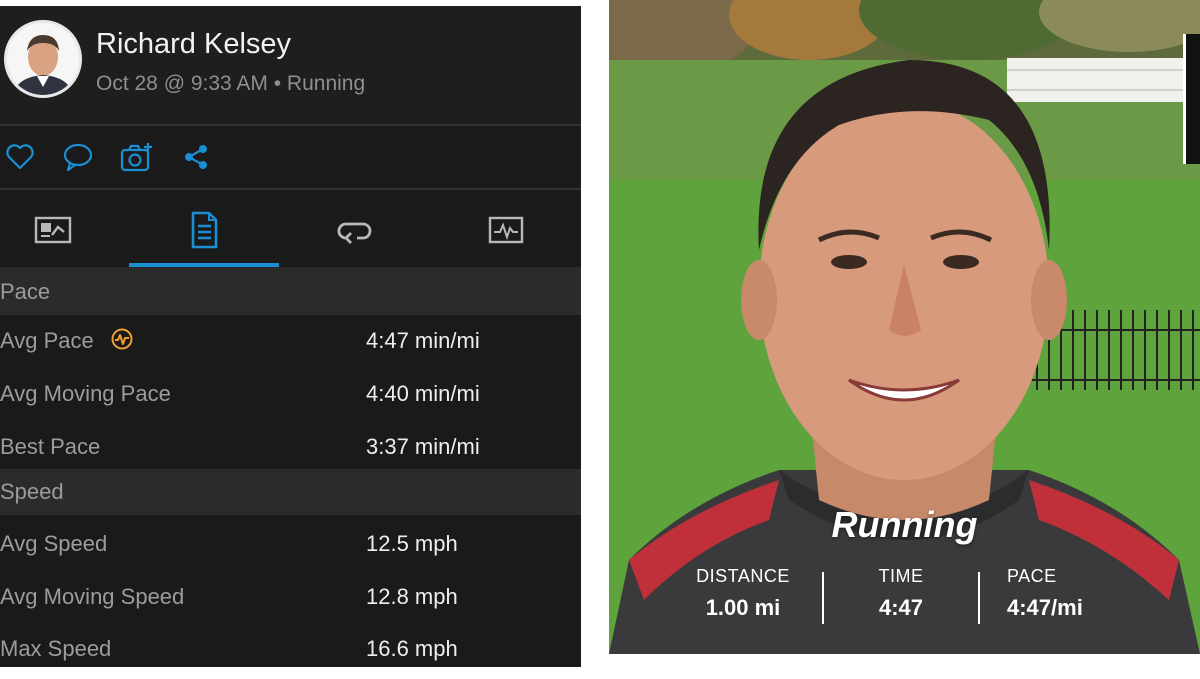 Image resolution: width=1200 pixels, height=679 pixels. I want to click on stat-value: 3:37 min/mi, so click(423, 446).